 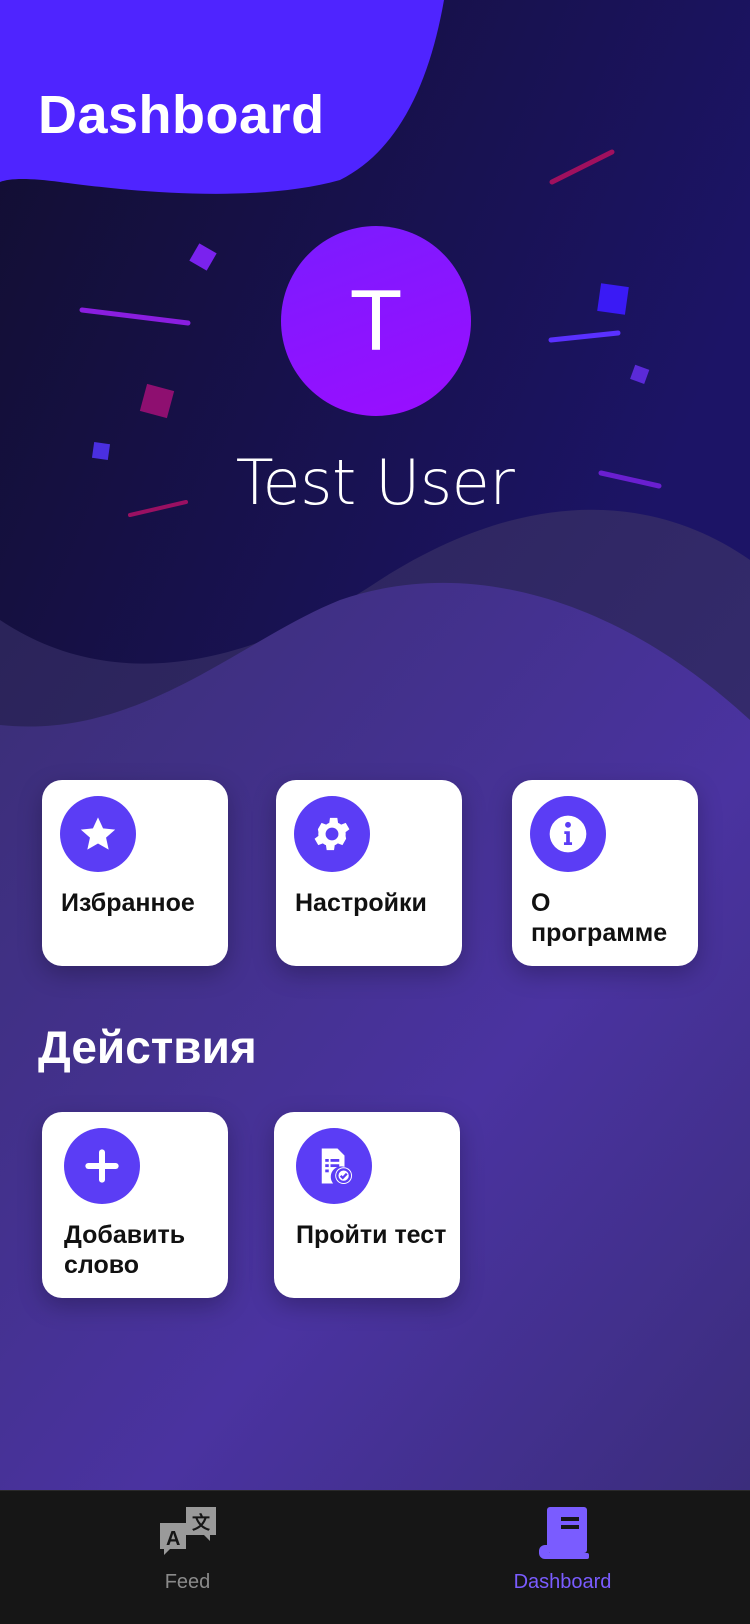 I want to click on user-name: Test User, so click(x=375, y=482).